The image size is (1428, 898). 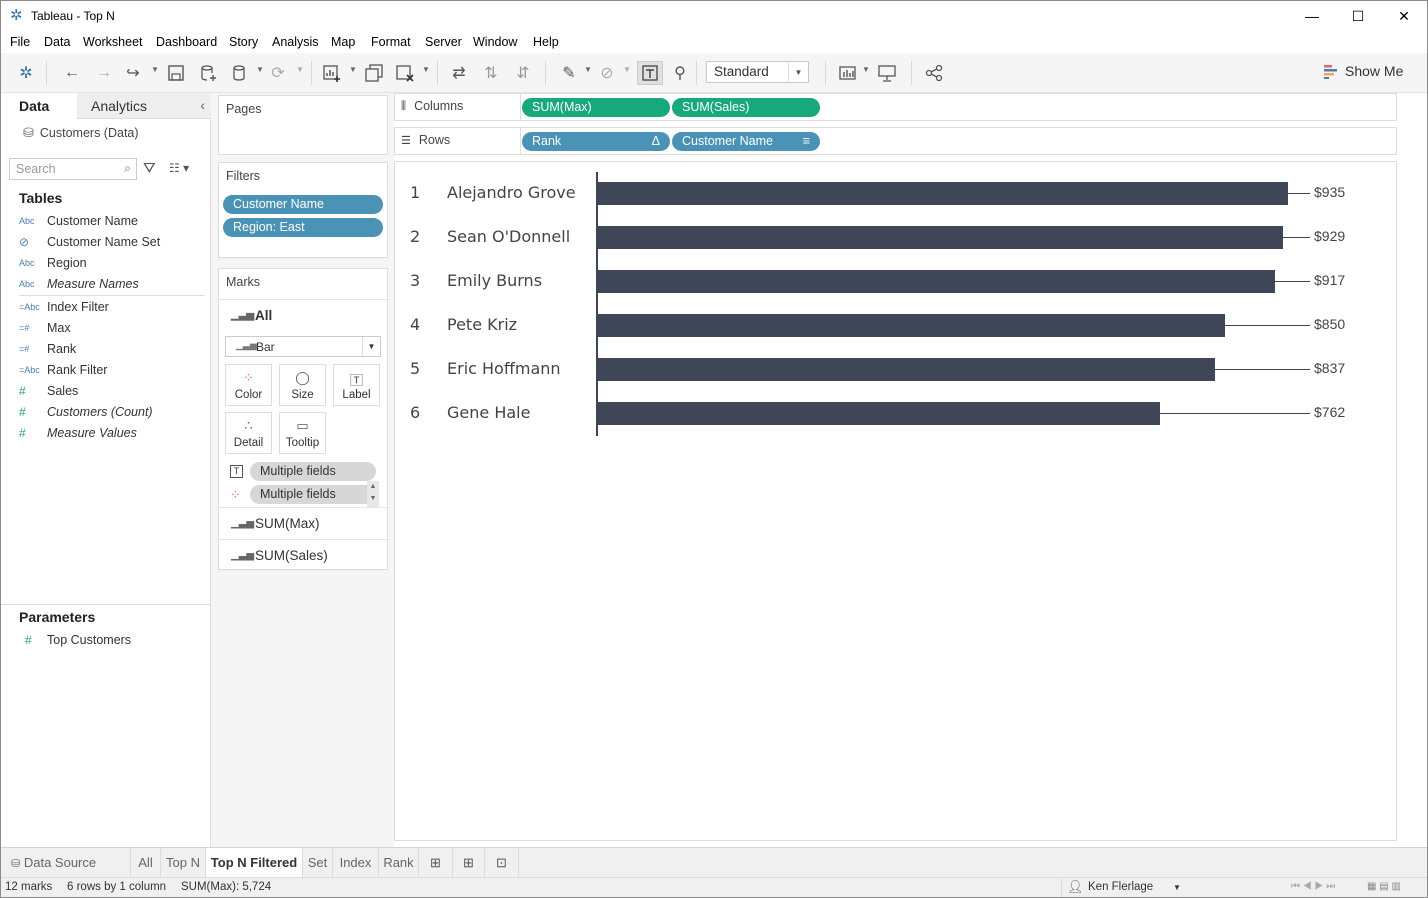 I want to click on field-max: =# Max, so click(x=114, y=328).